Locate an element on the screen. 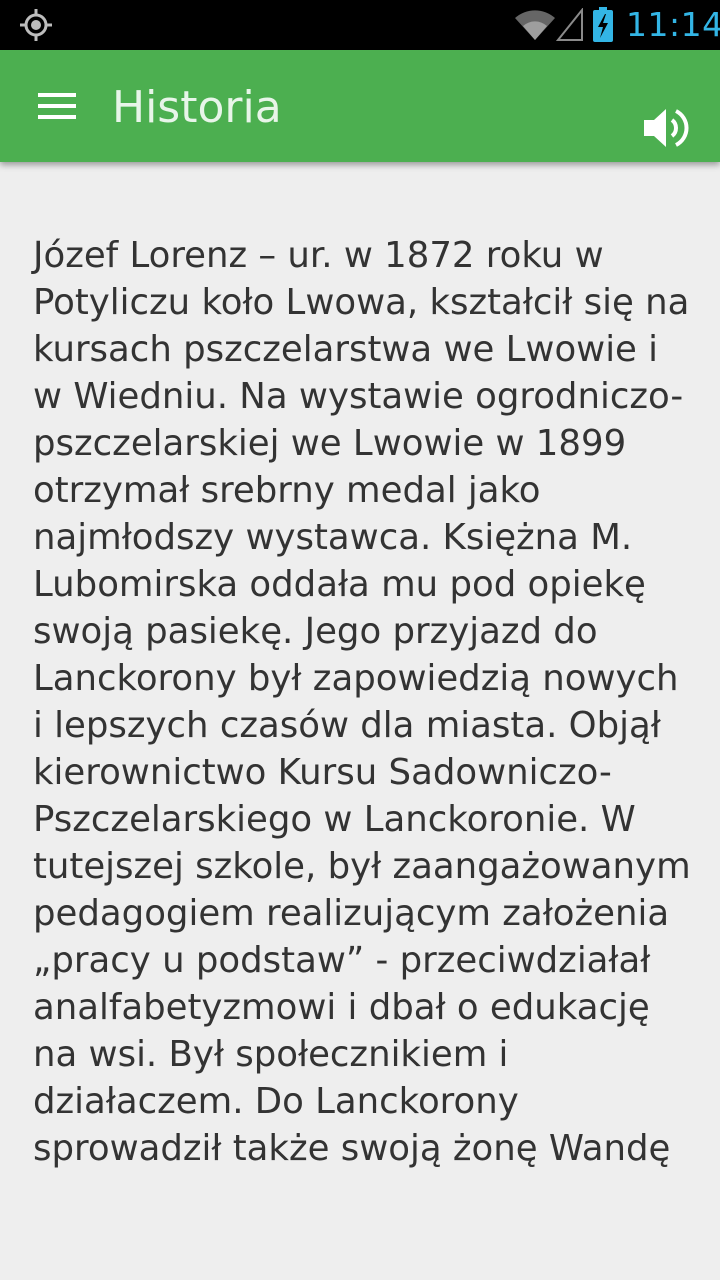 This screenshot has width=720, height=1280. gps-icon is located at coordinates (36, 25).